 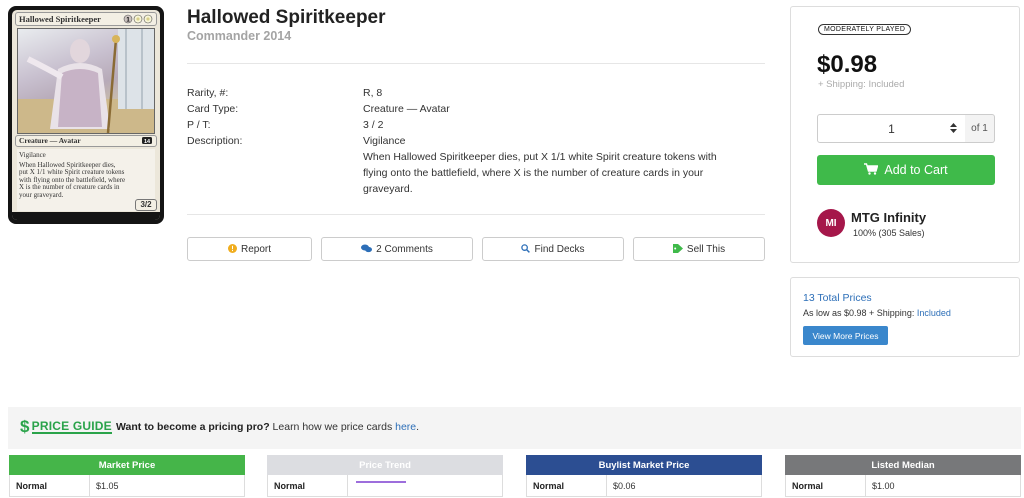 I want to click on card-image-title: Hallowed Spiritkeeper 1, so click(x=86, y=19).